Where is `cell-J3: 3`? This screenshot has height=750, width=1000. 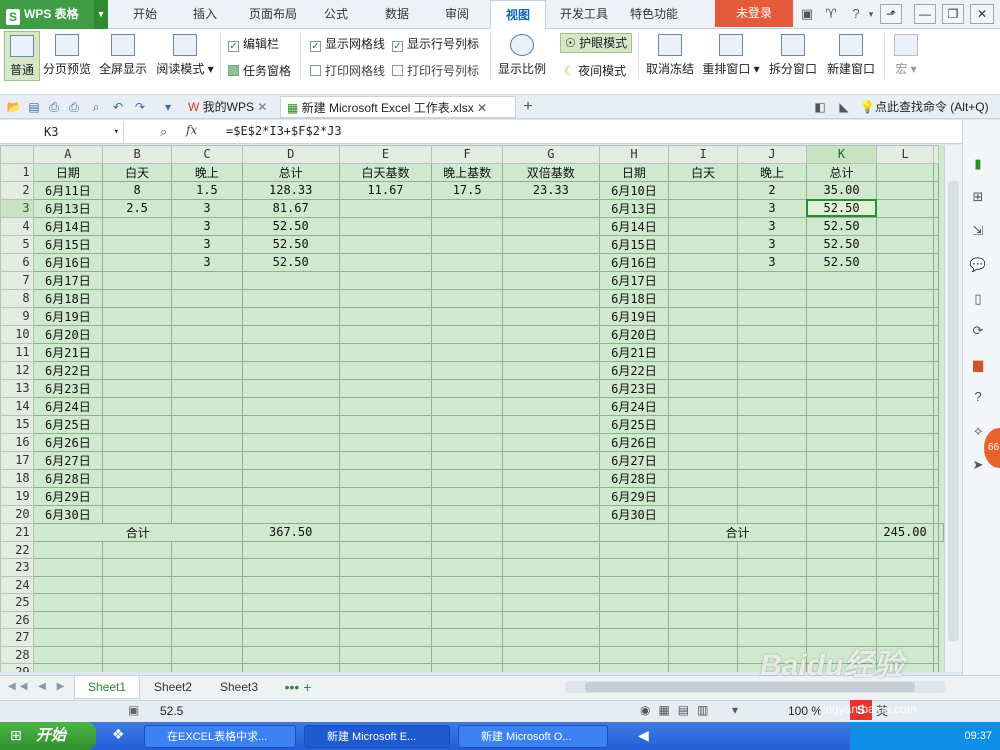 cell-J3: 3 is located at coordinates (772, 208).